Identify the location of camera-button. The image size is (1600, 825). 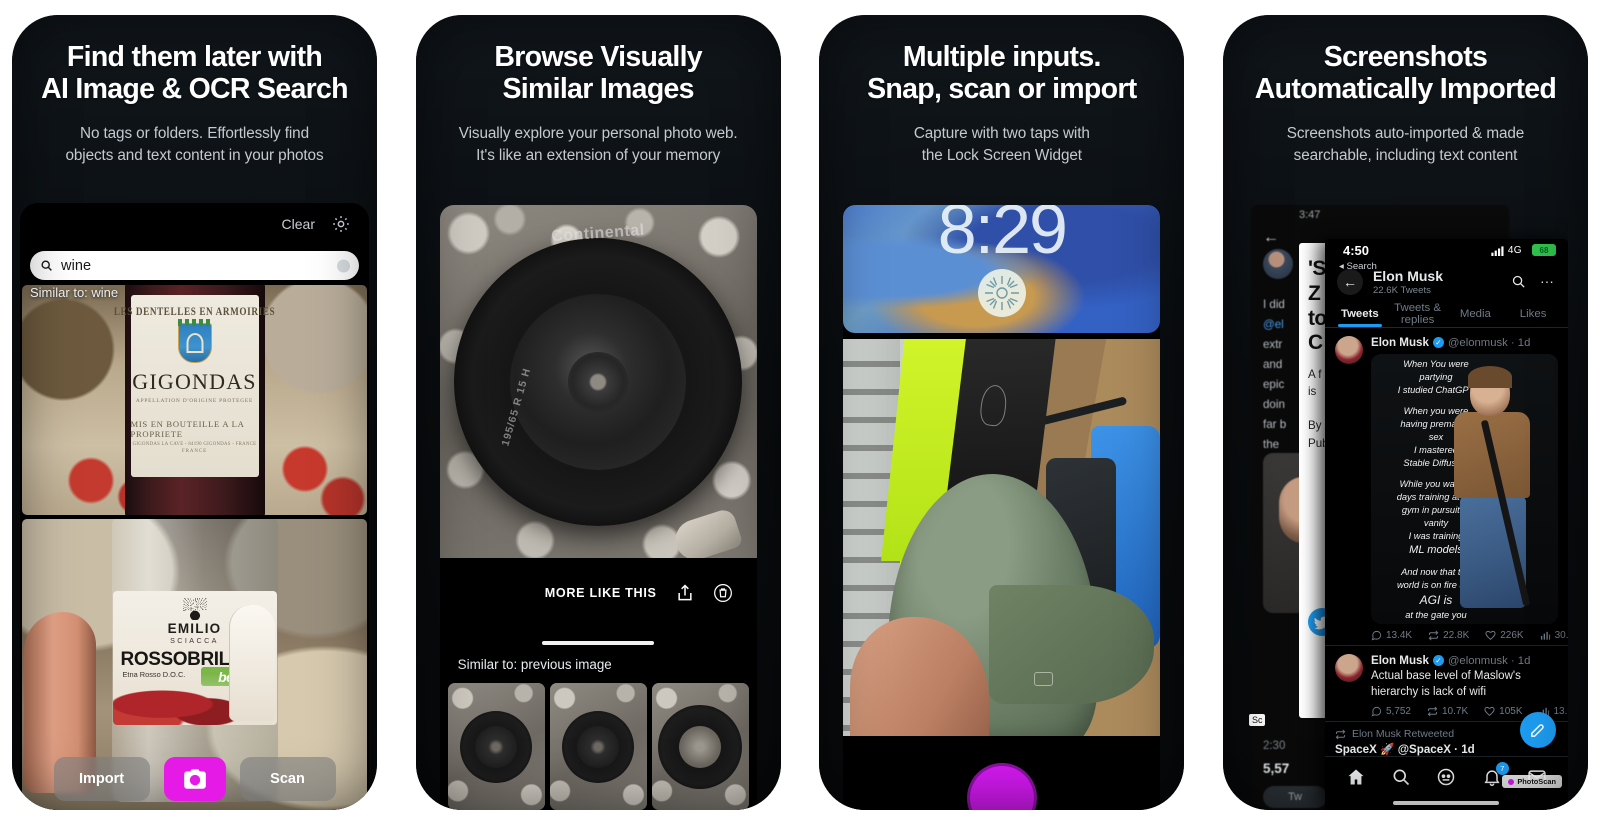
(194, 779).